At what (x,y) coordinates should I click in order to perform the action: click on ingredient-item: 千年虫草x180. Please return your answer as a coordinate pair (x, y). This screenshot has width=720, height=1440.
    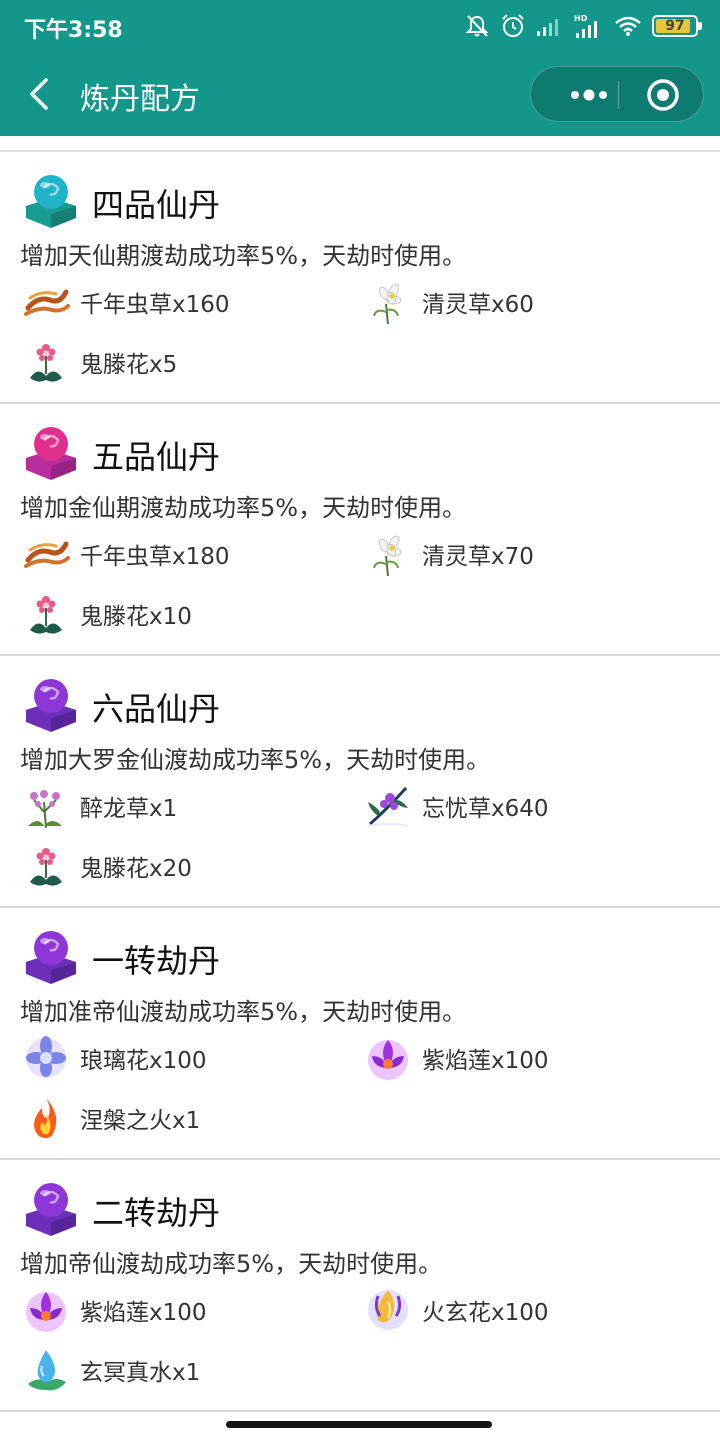
    Looking at the image, I should click on (126, 554).